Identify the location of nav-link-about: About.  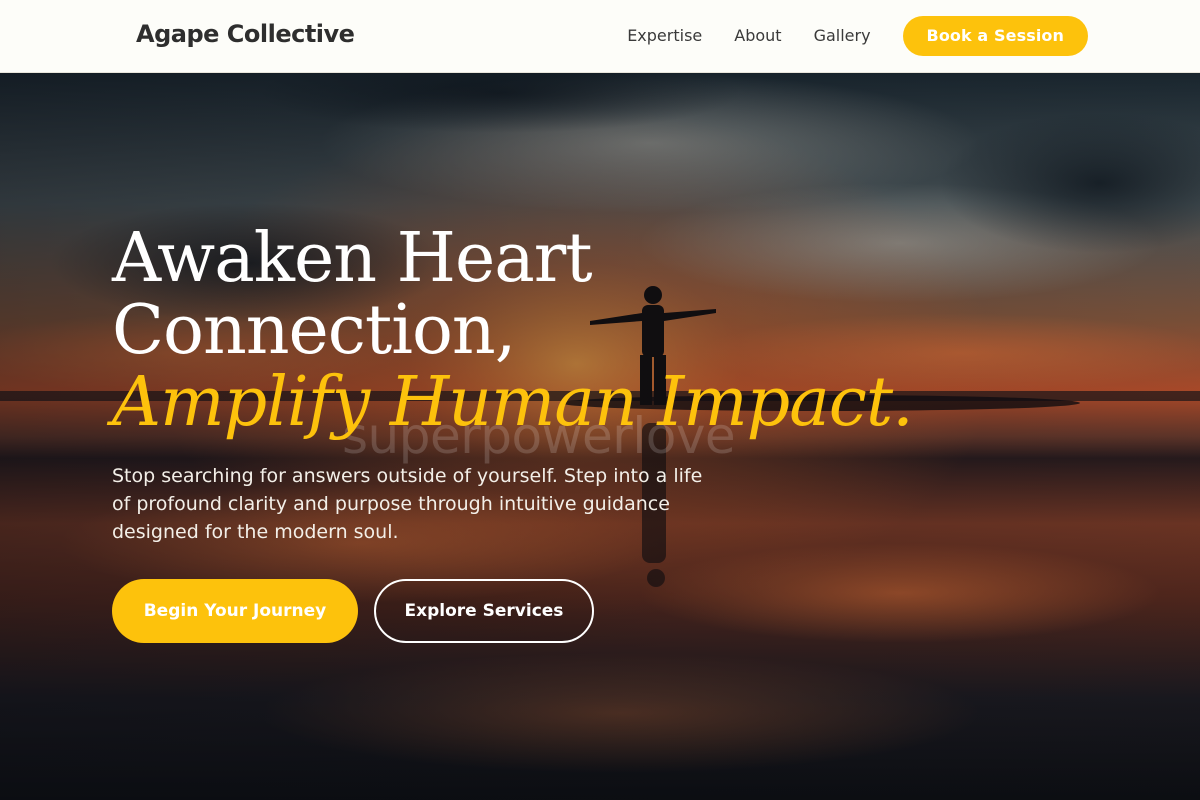
(757, 36).